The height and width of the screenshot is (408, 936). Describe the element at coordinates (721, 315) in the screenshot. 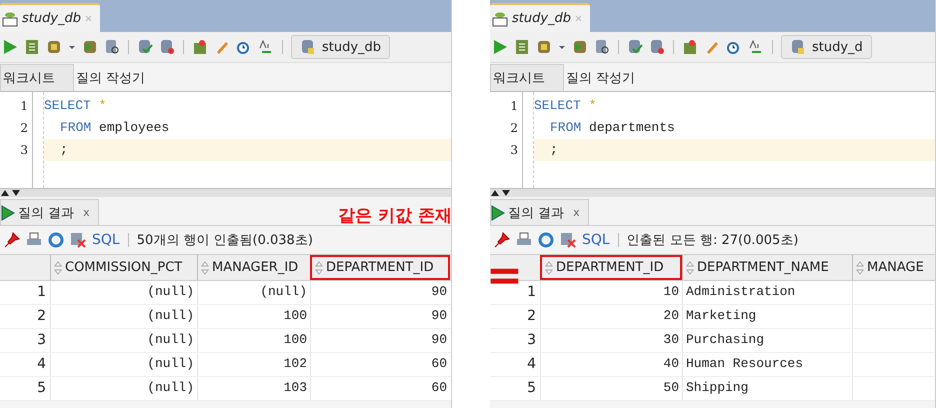

I see `table-cell: Marketing` at that location.